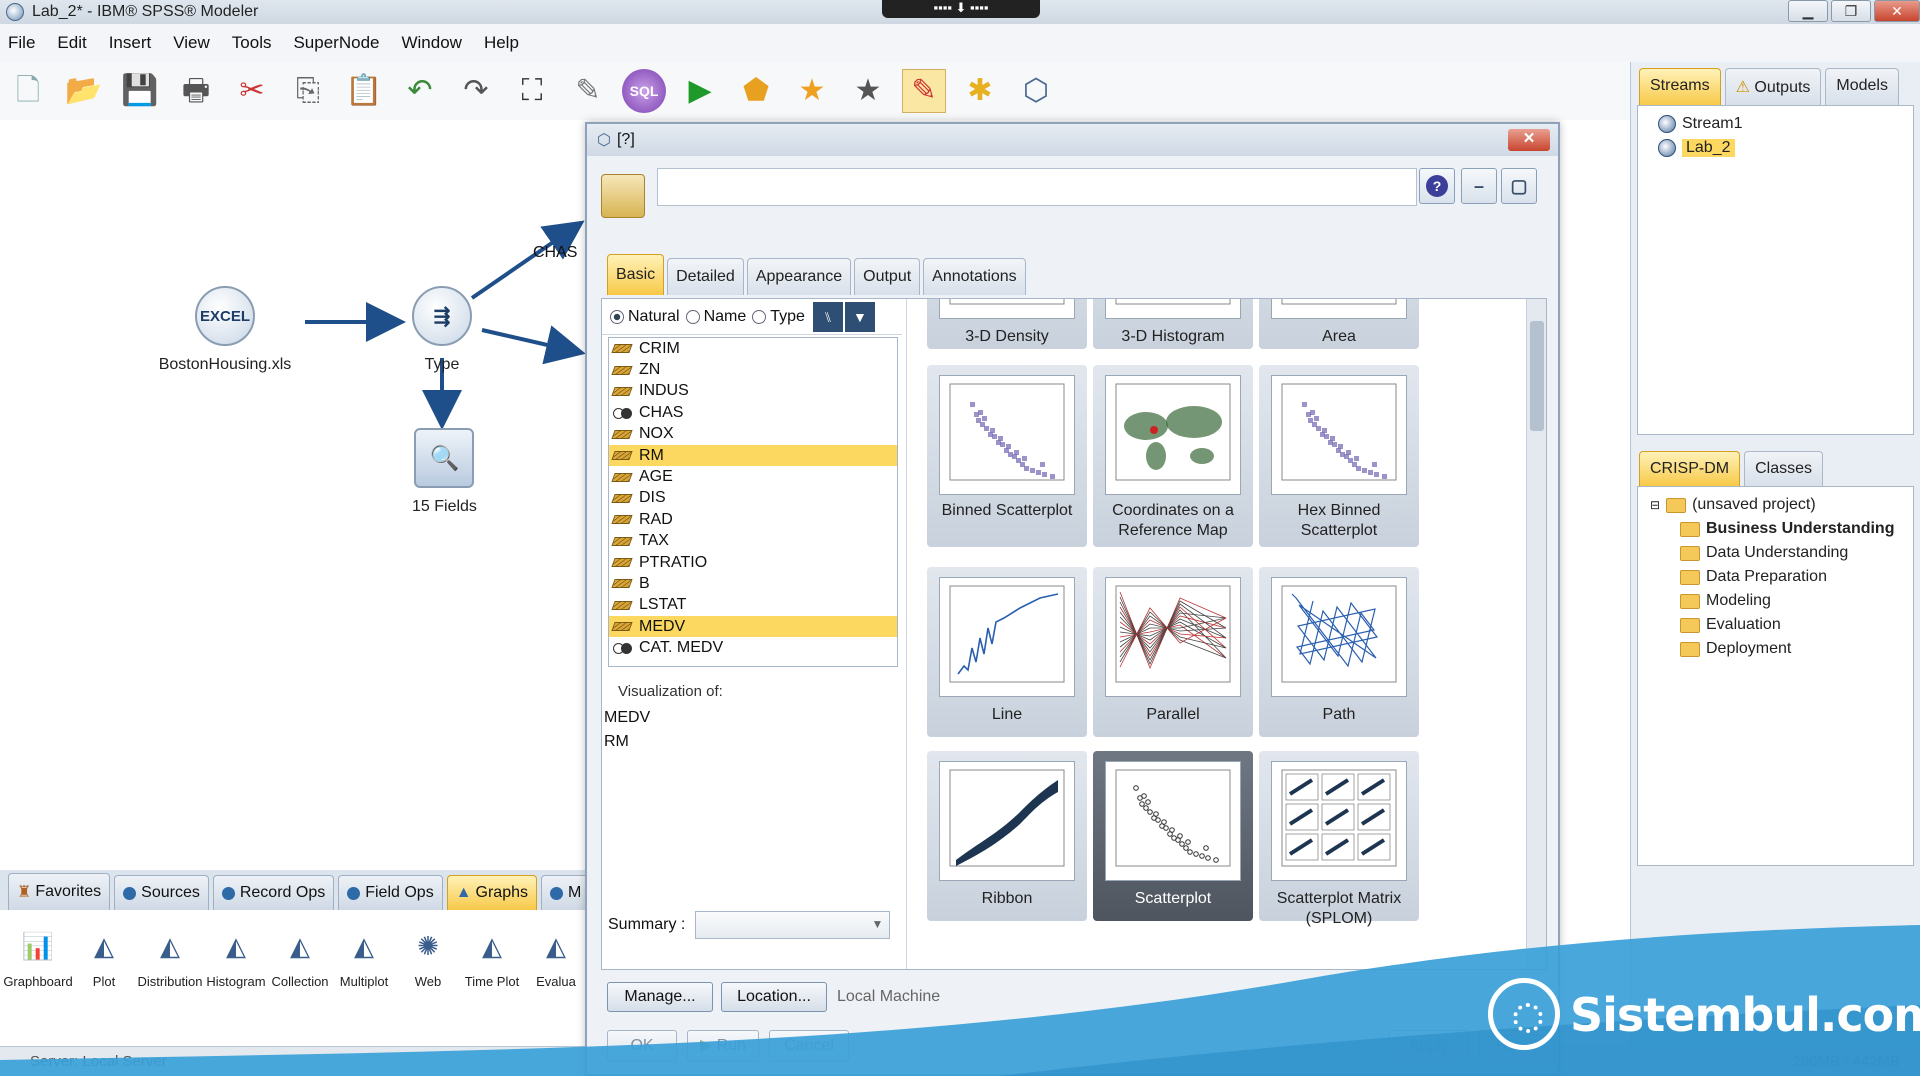 The image size is (1920, 1076). I want to click on minimize-dialog-button: –, so click(1479, 186).